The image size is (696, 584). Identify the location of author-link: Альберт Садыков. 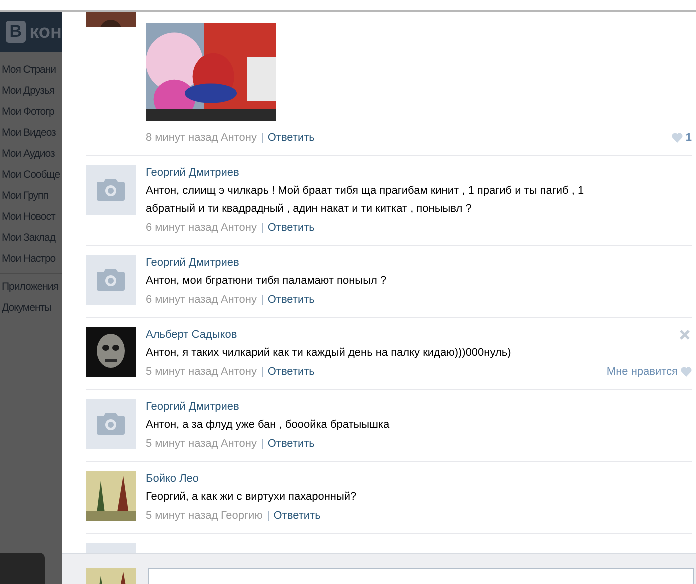
(419, 335).